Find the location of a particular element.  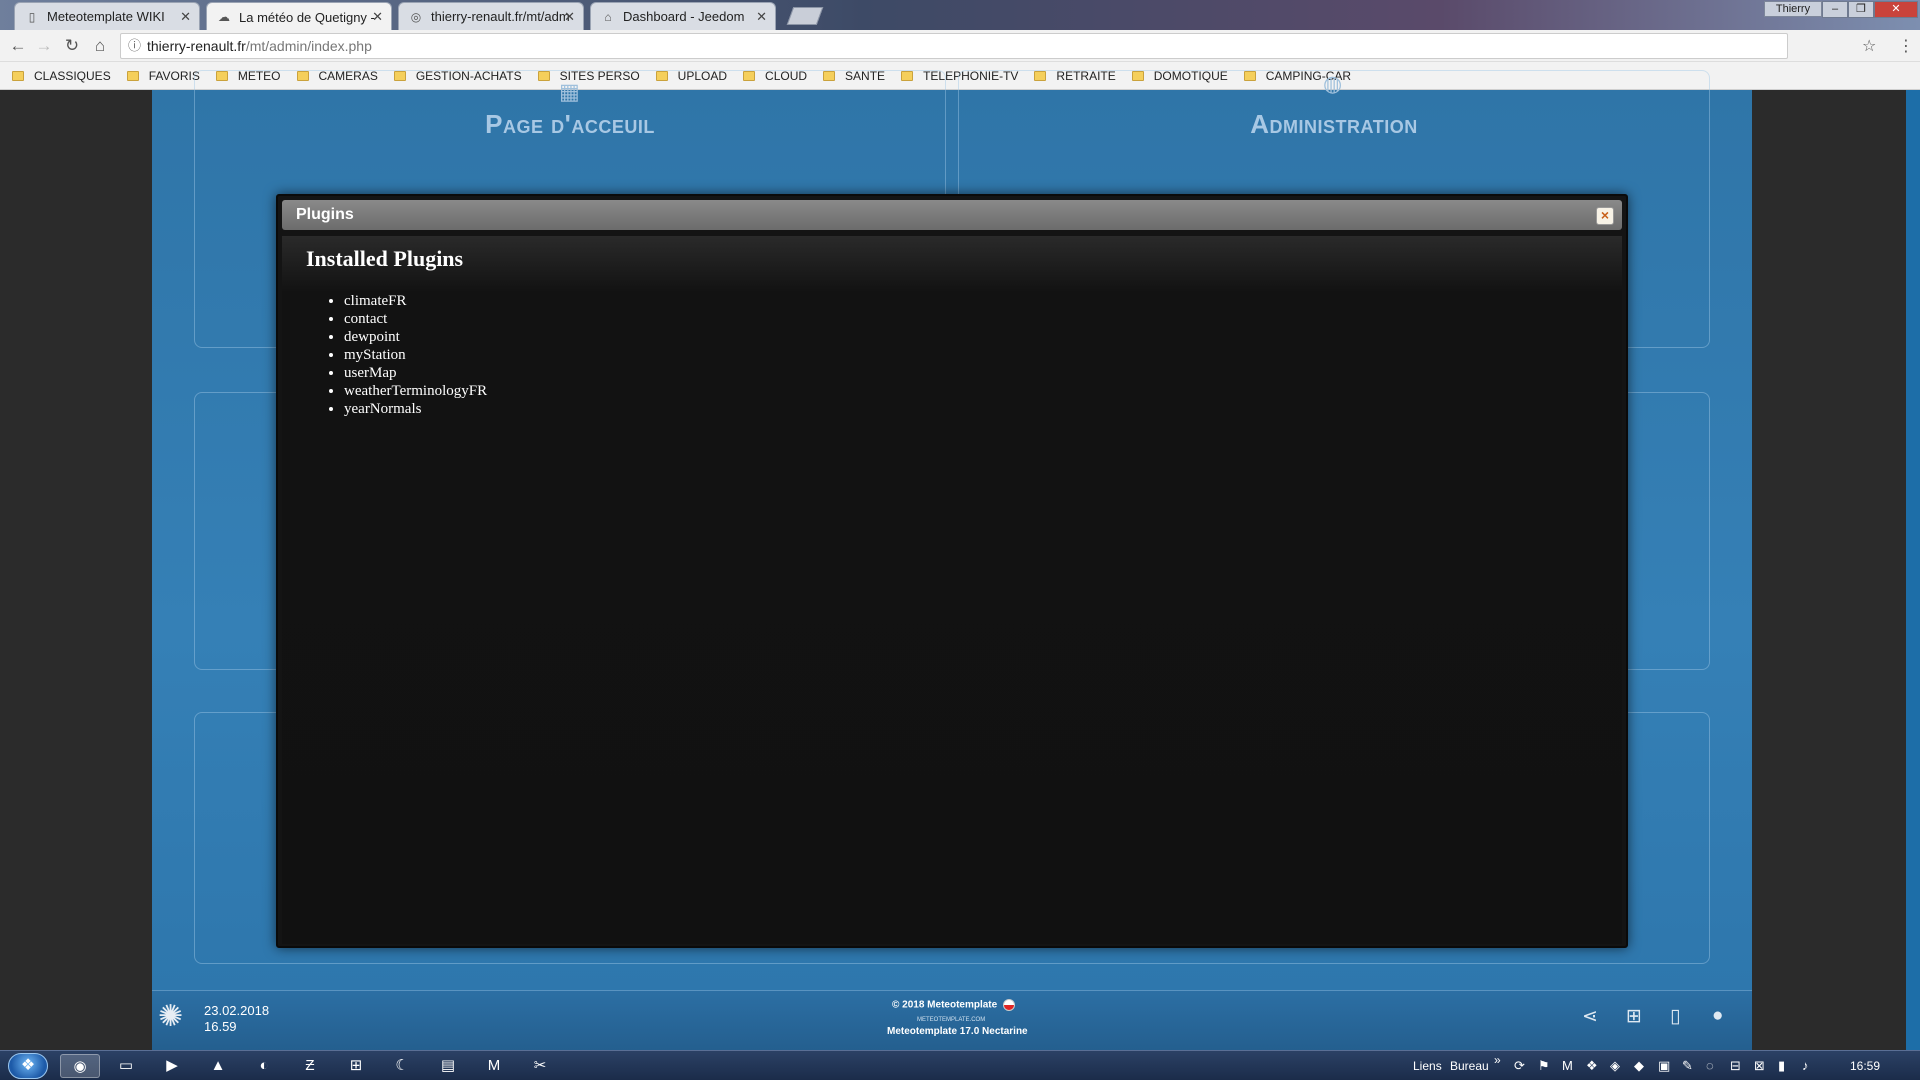

info-icon: ⓘ is located at coordinates (134, 46).